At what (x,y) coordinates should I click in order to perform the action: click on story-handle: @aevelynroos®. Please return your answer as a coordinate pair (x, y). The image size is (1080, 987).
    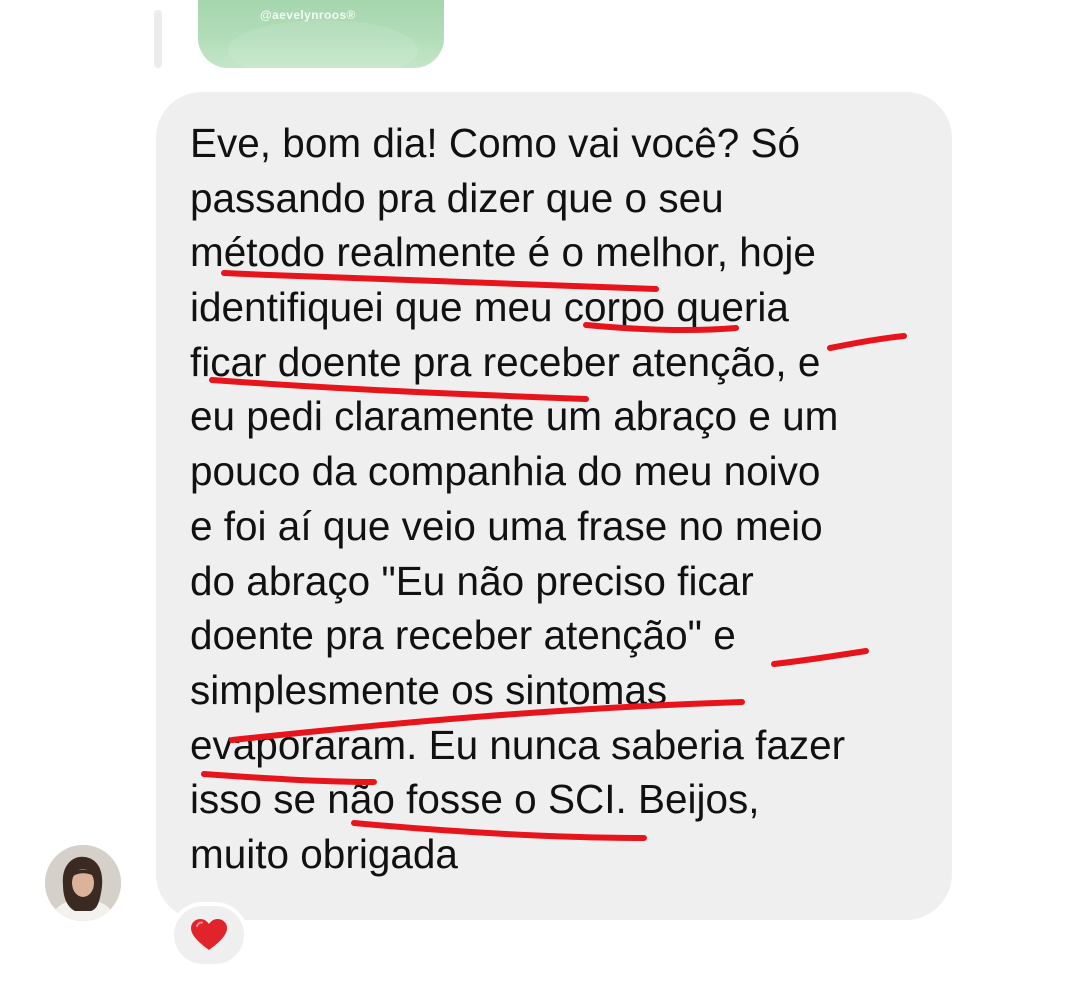
    Looking at the image, I should click on (308, 15).